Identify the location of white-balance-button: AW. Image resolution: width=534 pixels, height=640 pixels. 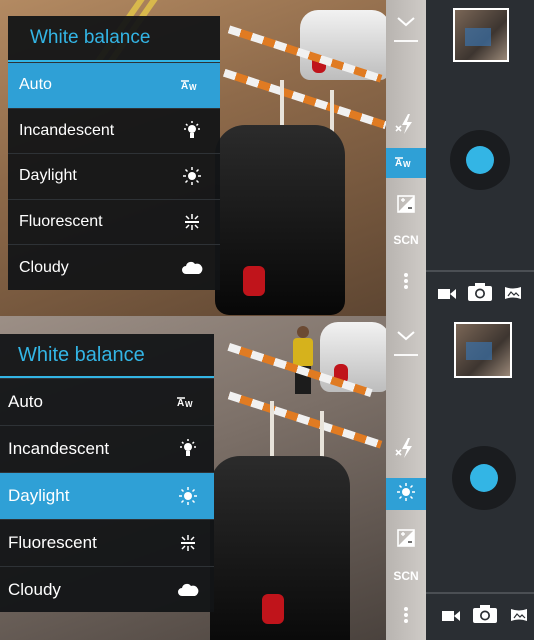
(406, 163).